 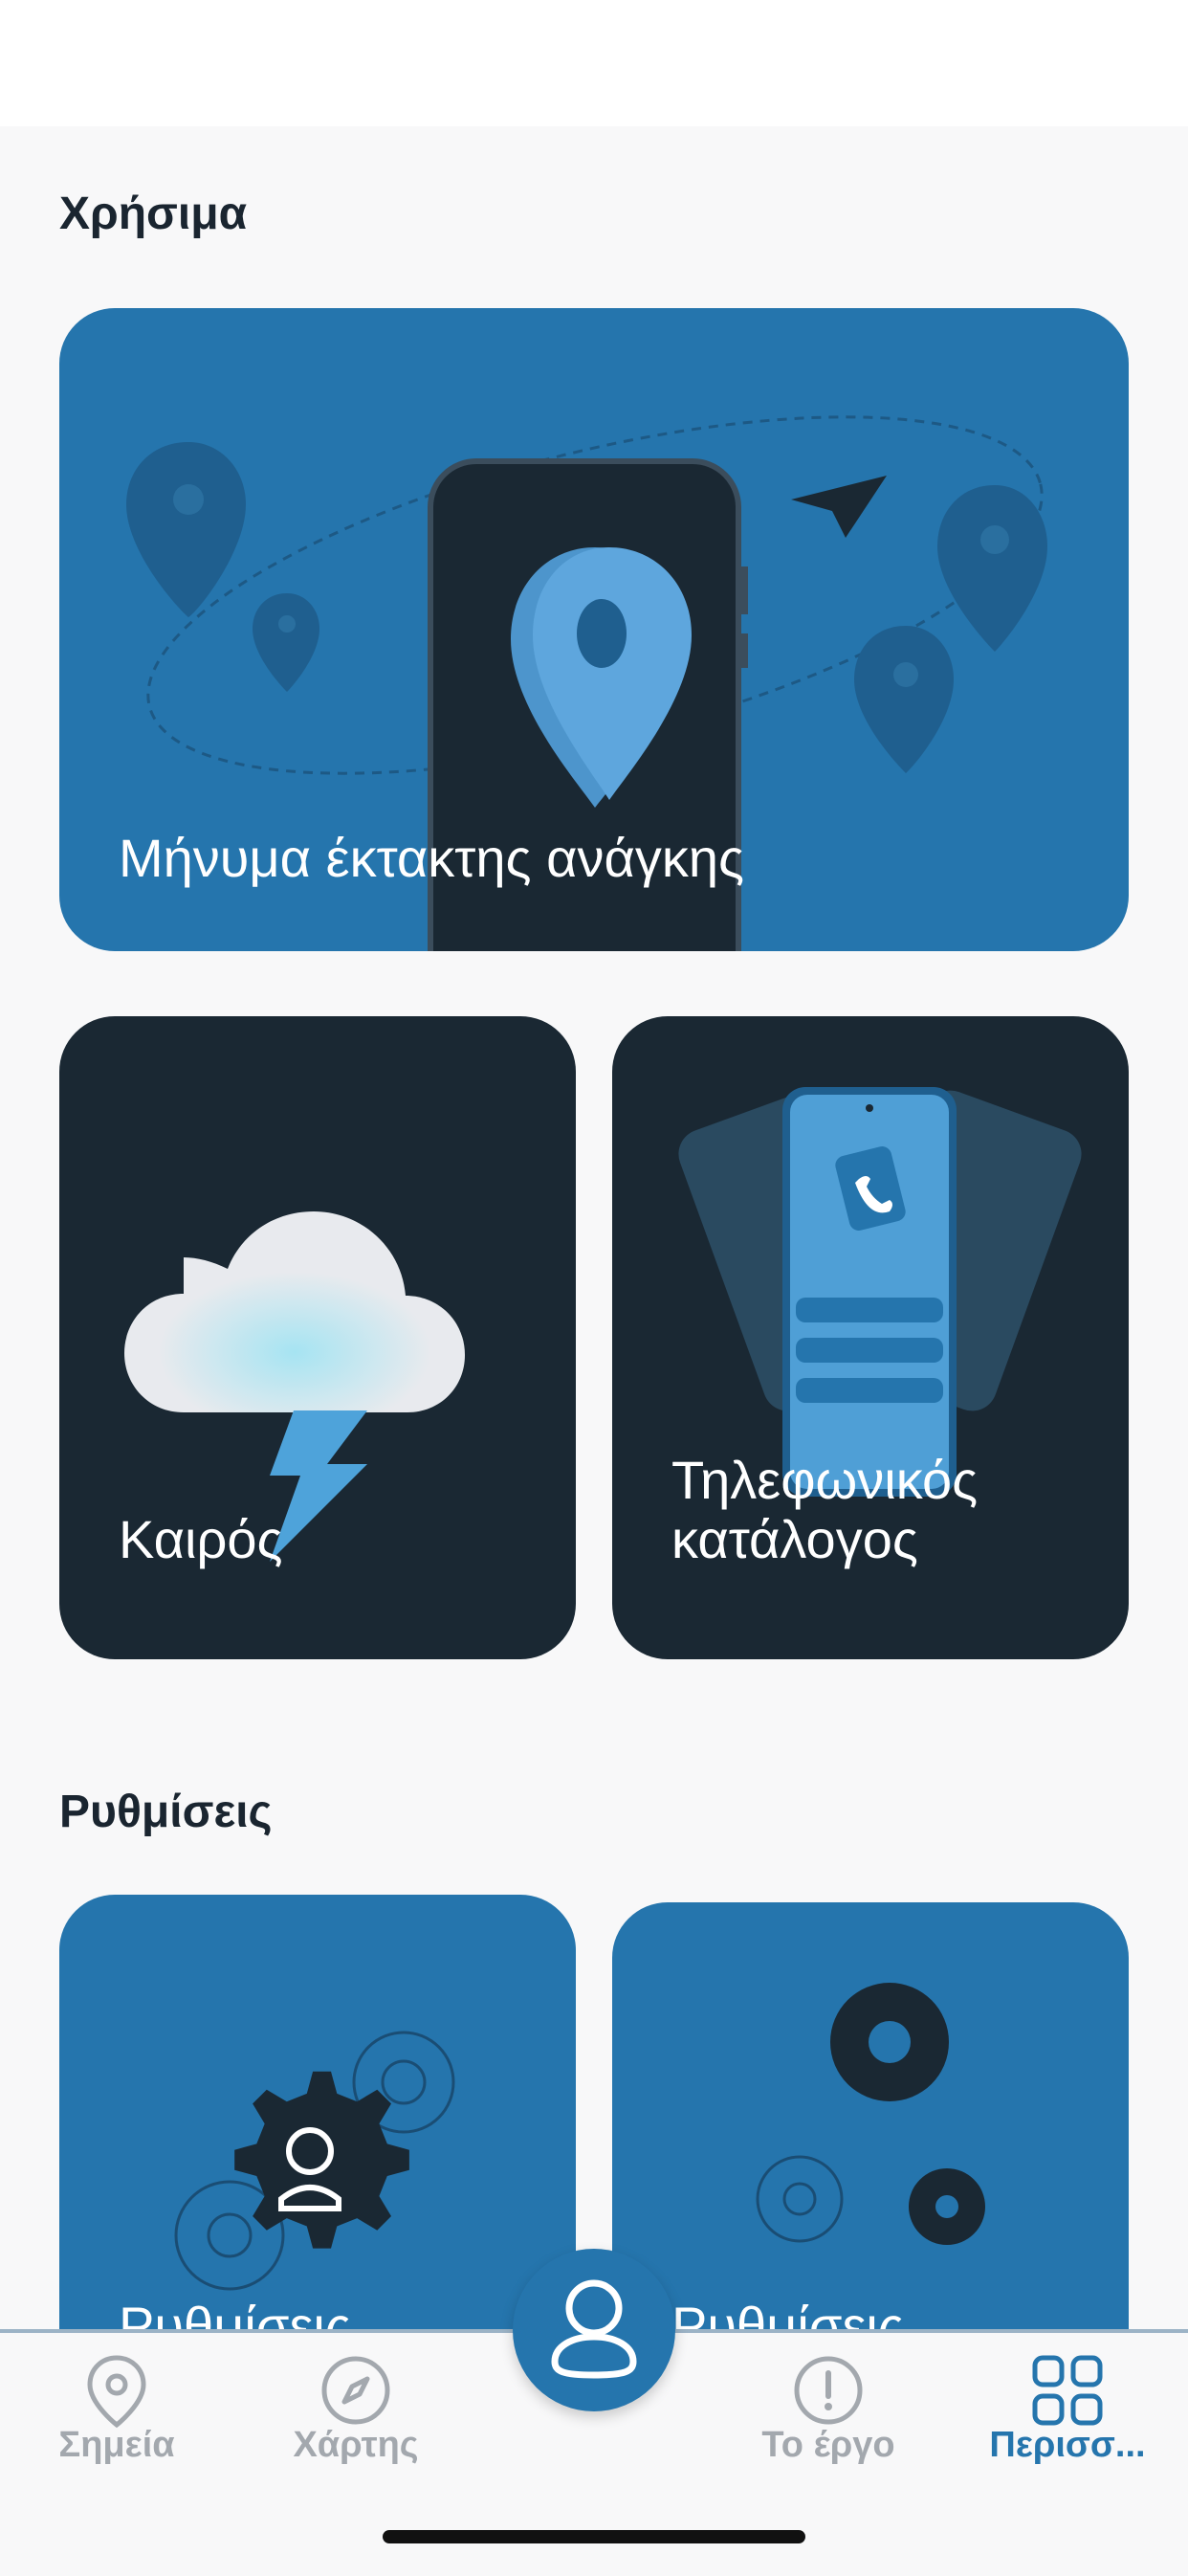 I want to click on gears-icon, so click(x=870, y=2114).